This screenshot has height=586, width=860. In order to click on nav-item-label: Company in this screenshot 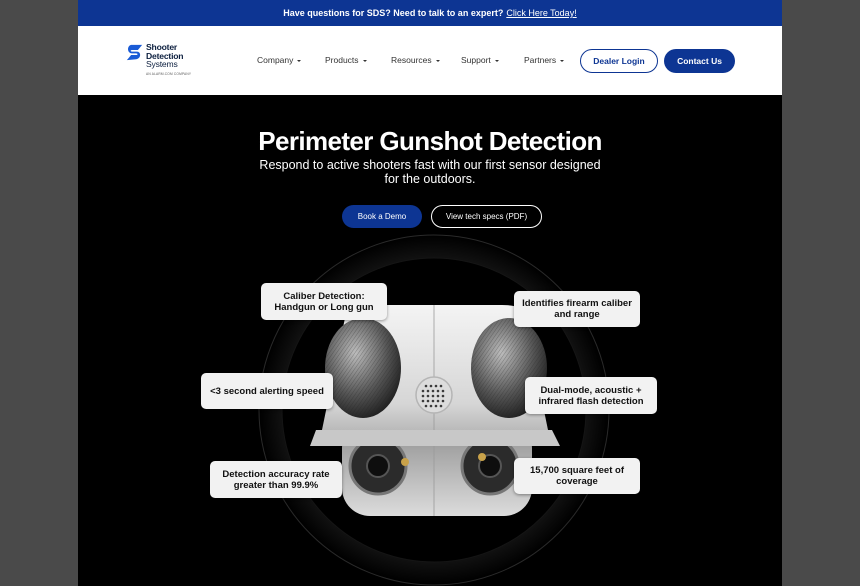, I will do `click(275, 60)`.